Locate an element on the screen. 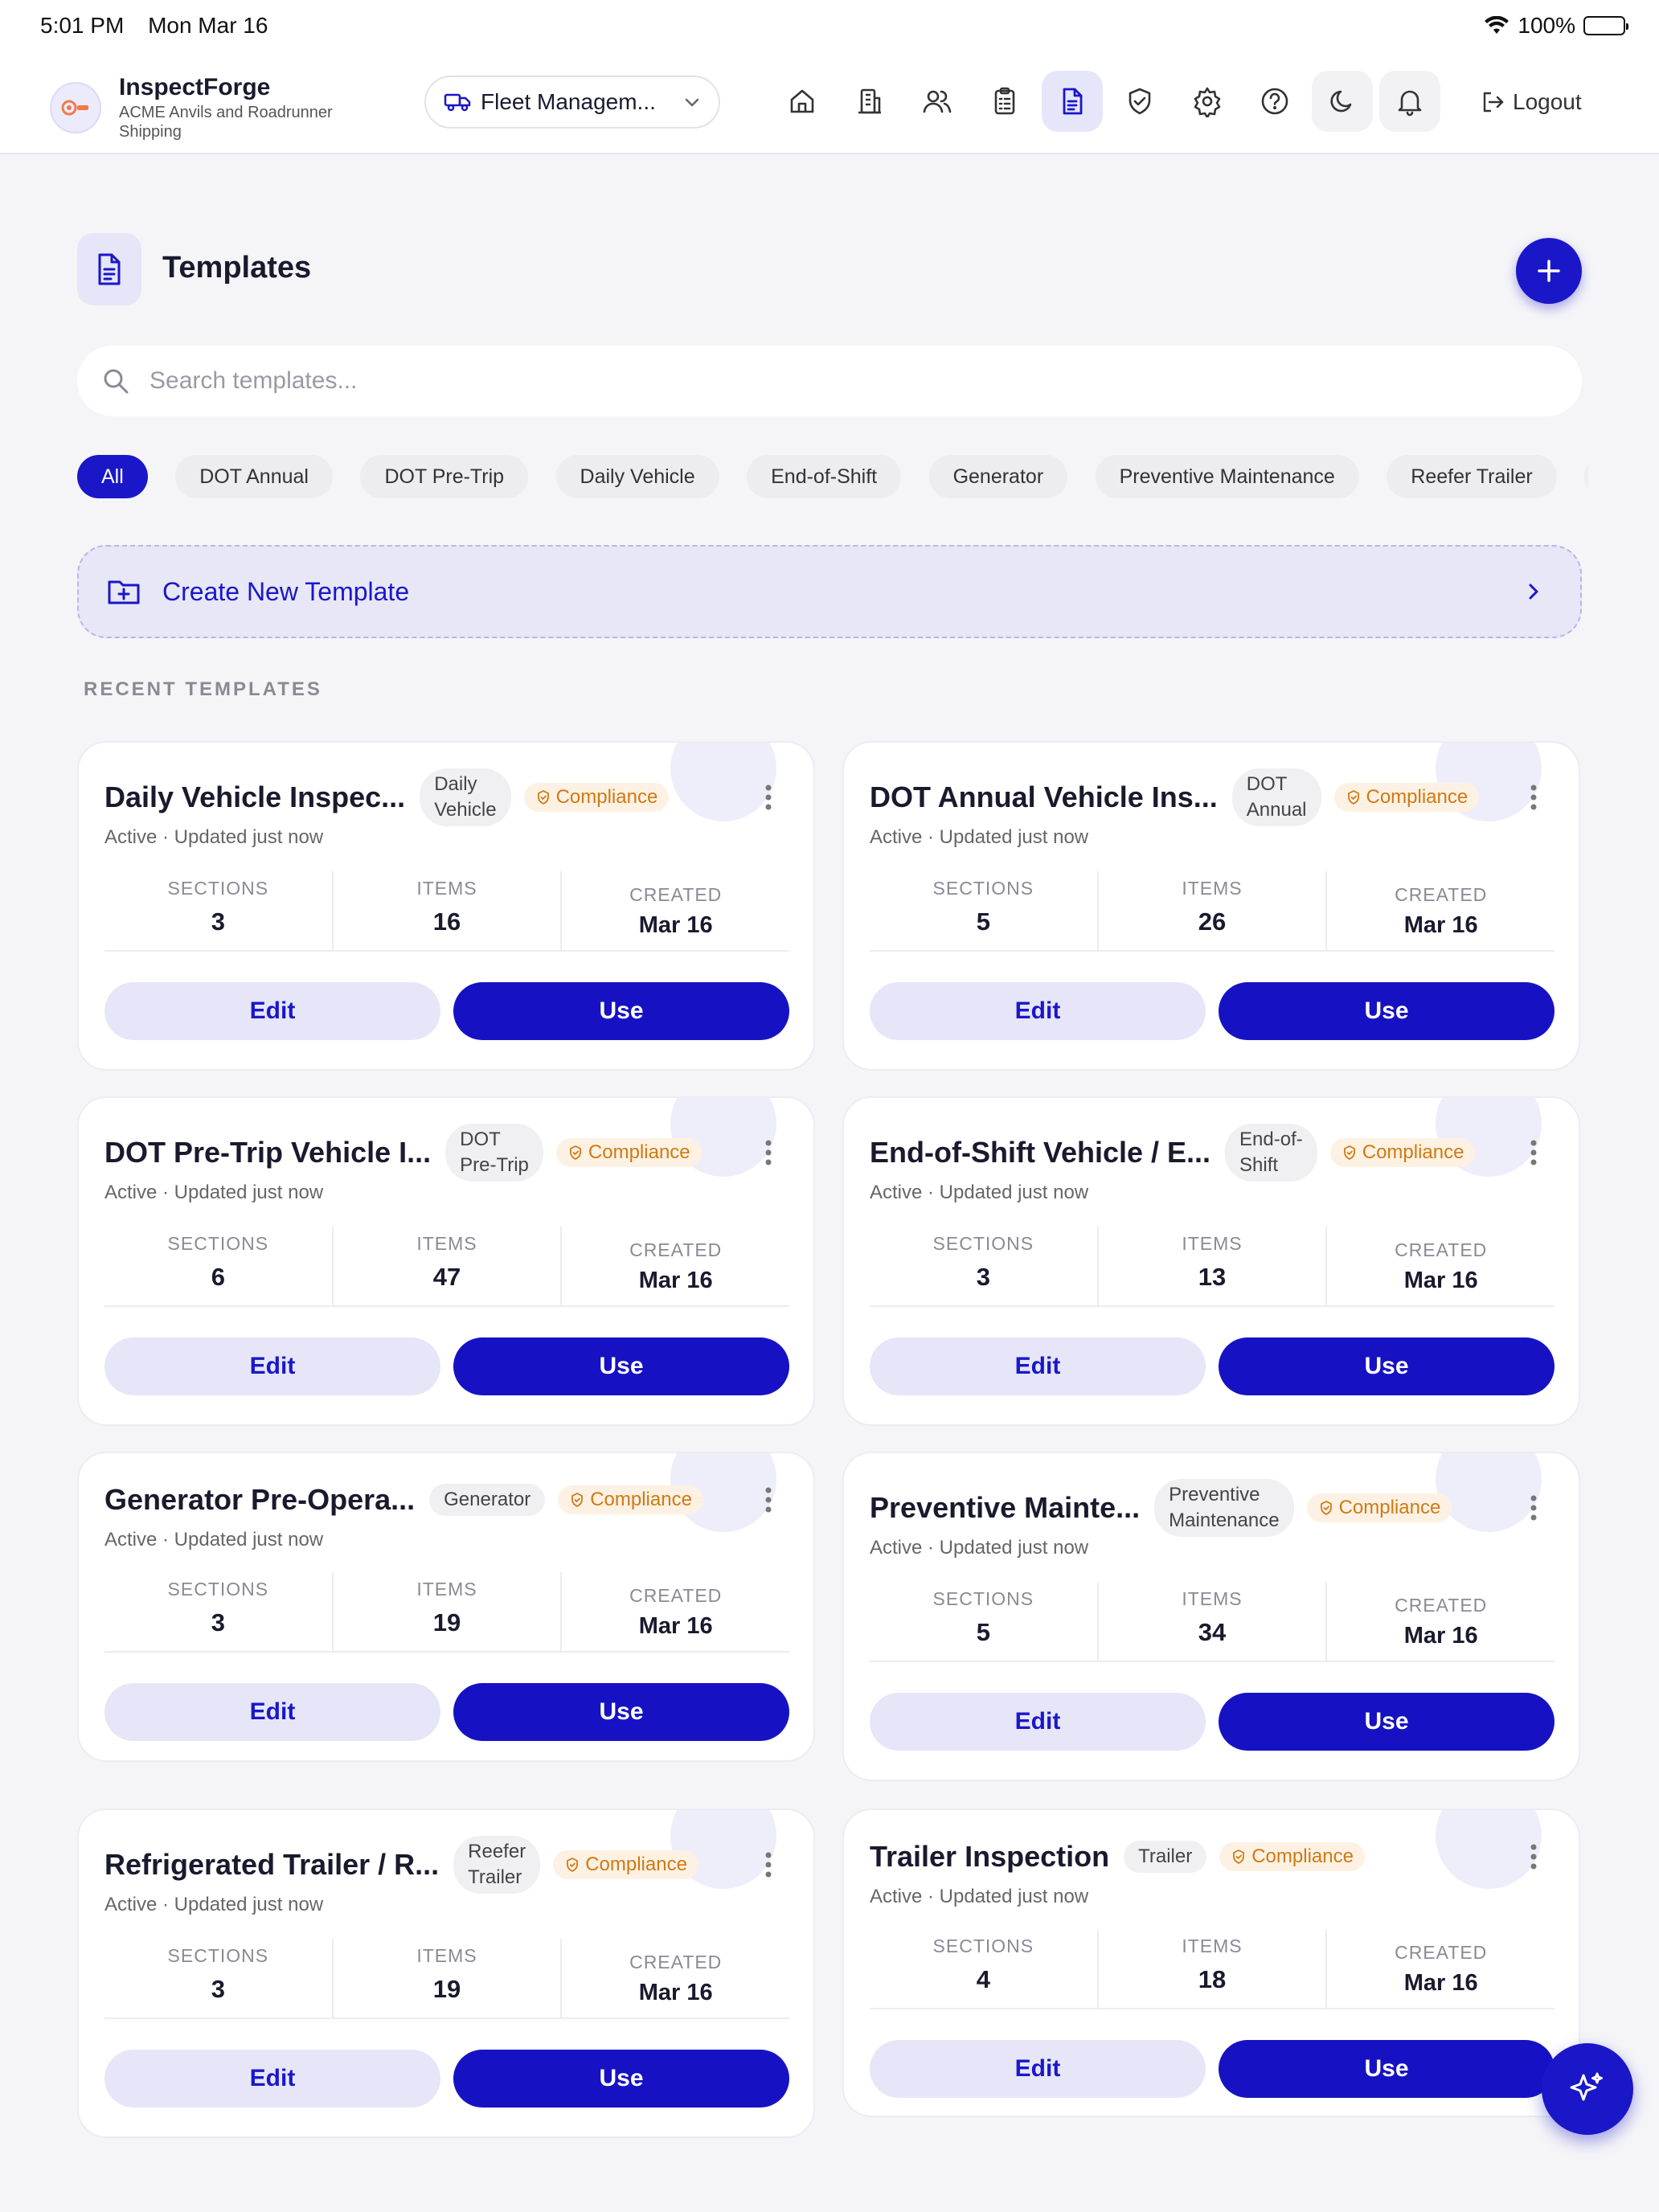 This screenshot has height=2212, width=1659. nav-users-button is located at coordinates (937, 101).